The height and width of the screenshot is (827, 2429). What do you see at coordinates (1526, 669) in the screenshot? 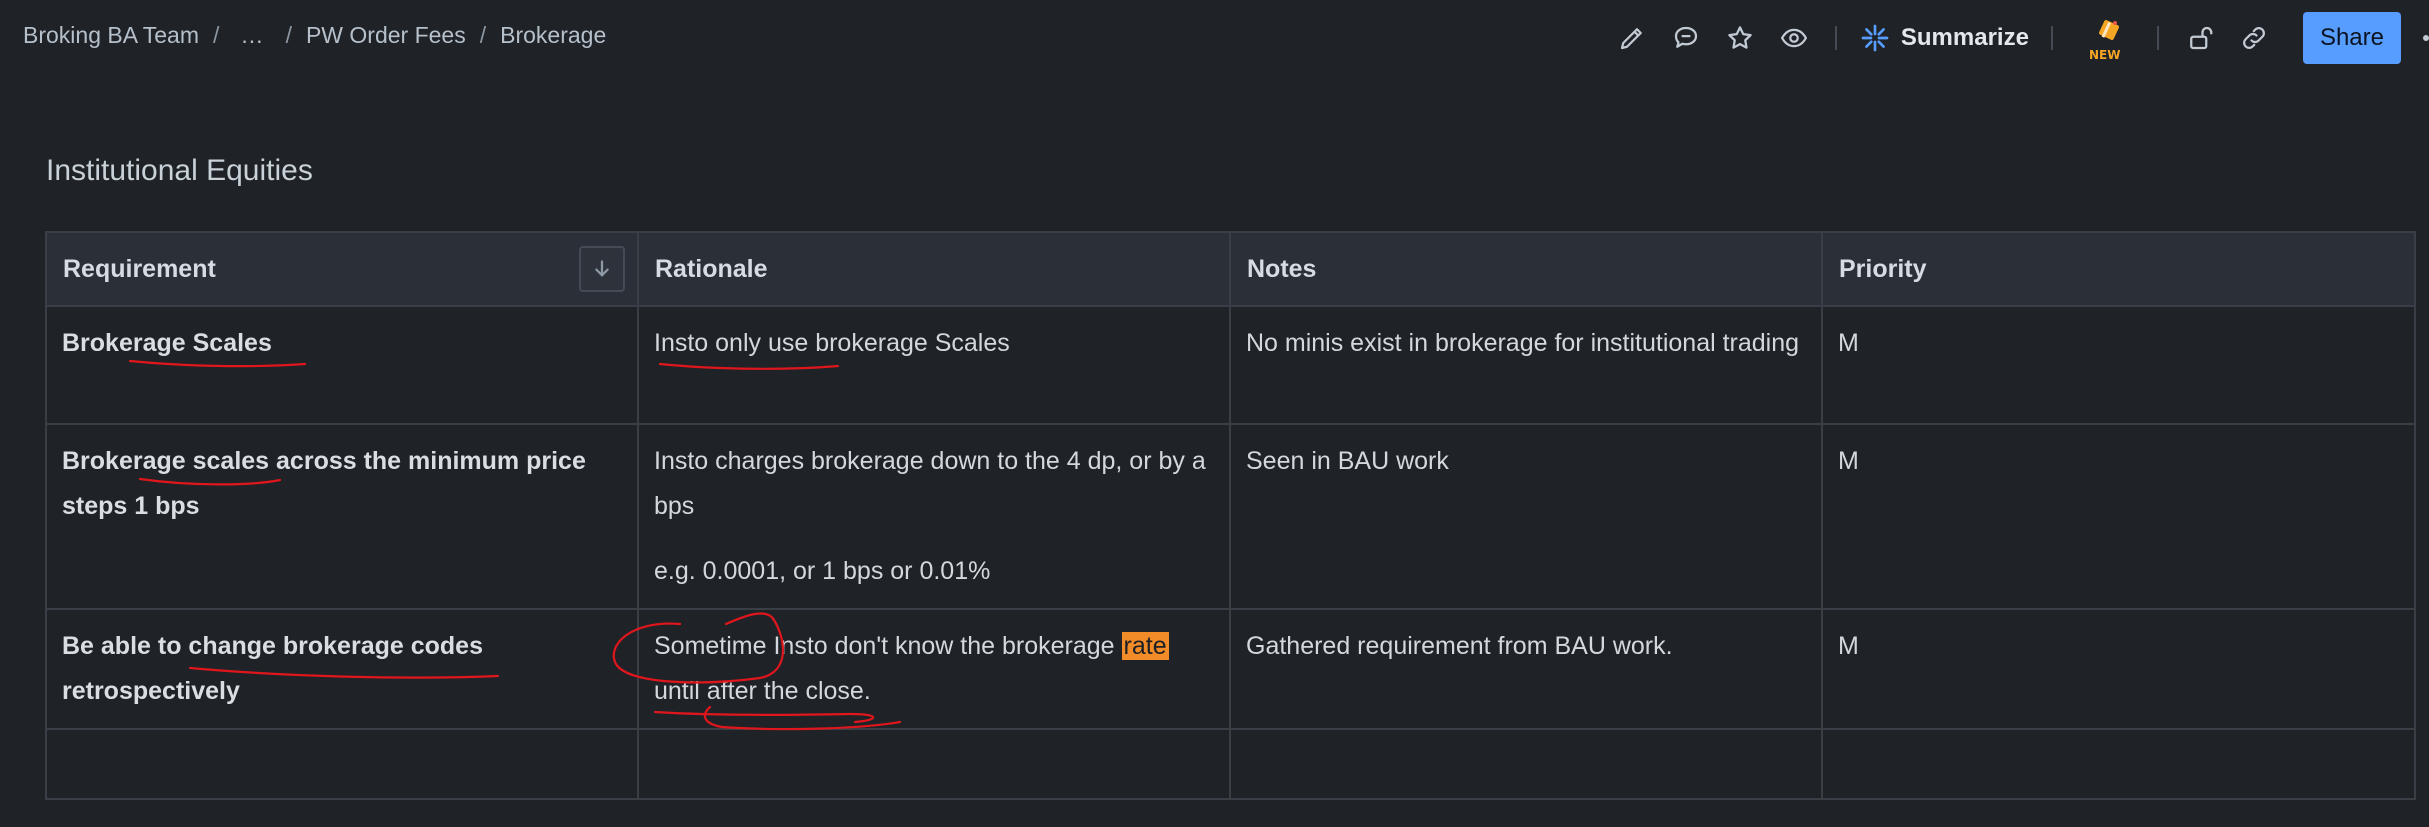
I see `notes-cell: Gathered requirement from BAU work.` at bounding box center [1526, 669].